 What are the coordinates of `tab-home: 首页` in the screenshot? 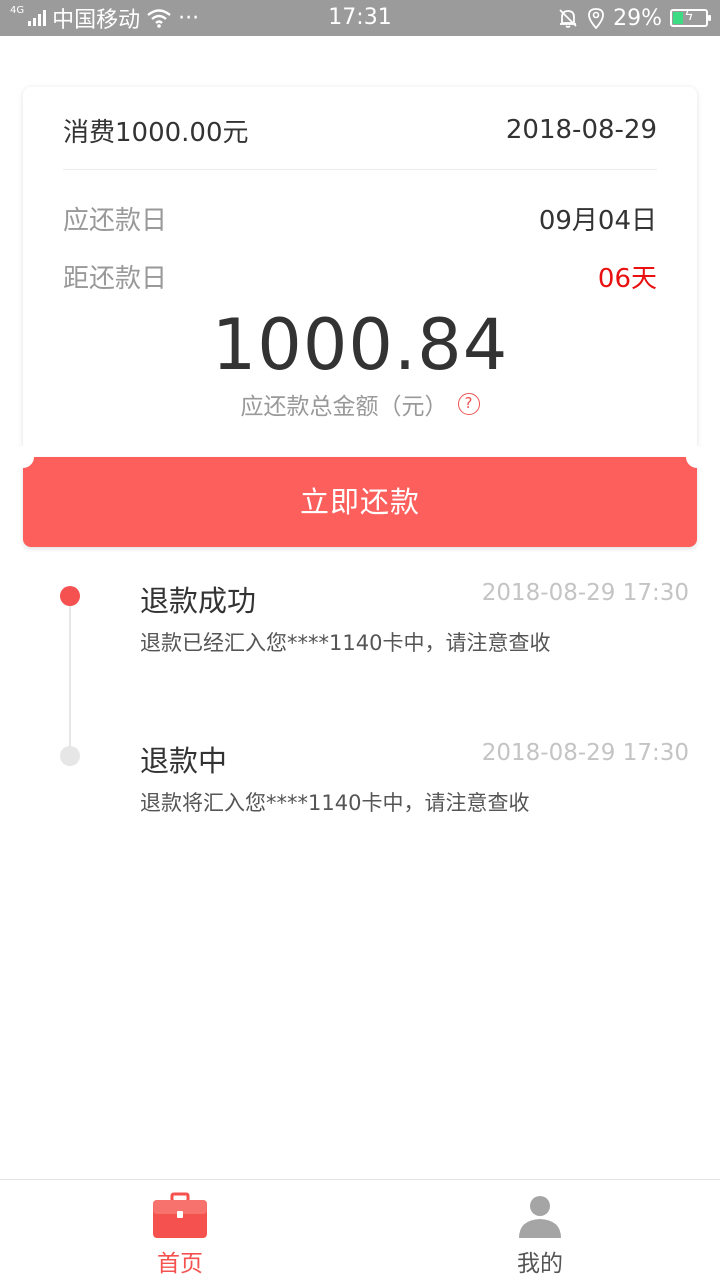 It's located at (180, 1230).